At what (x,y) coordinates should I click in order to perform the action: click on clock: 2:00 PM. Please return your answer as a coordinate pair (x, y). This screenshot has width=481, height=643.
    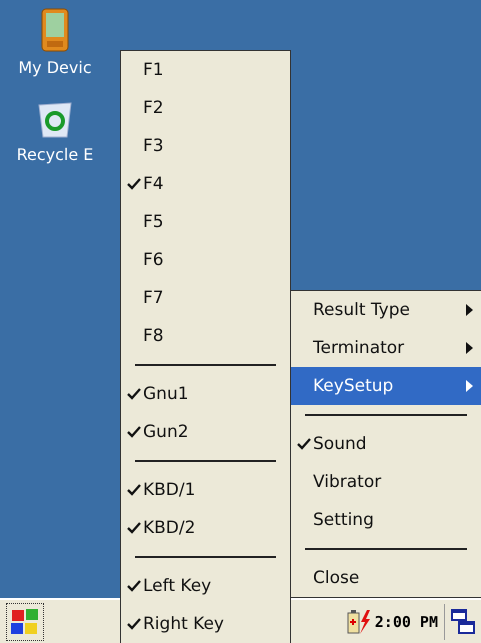
    Looking at the image, I should click on (406, 621).